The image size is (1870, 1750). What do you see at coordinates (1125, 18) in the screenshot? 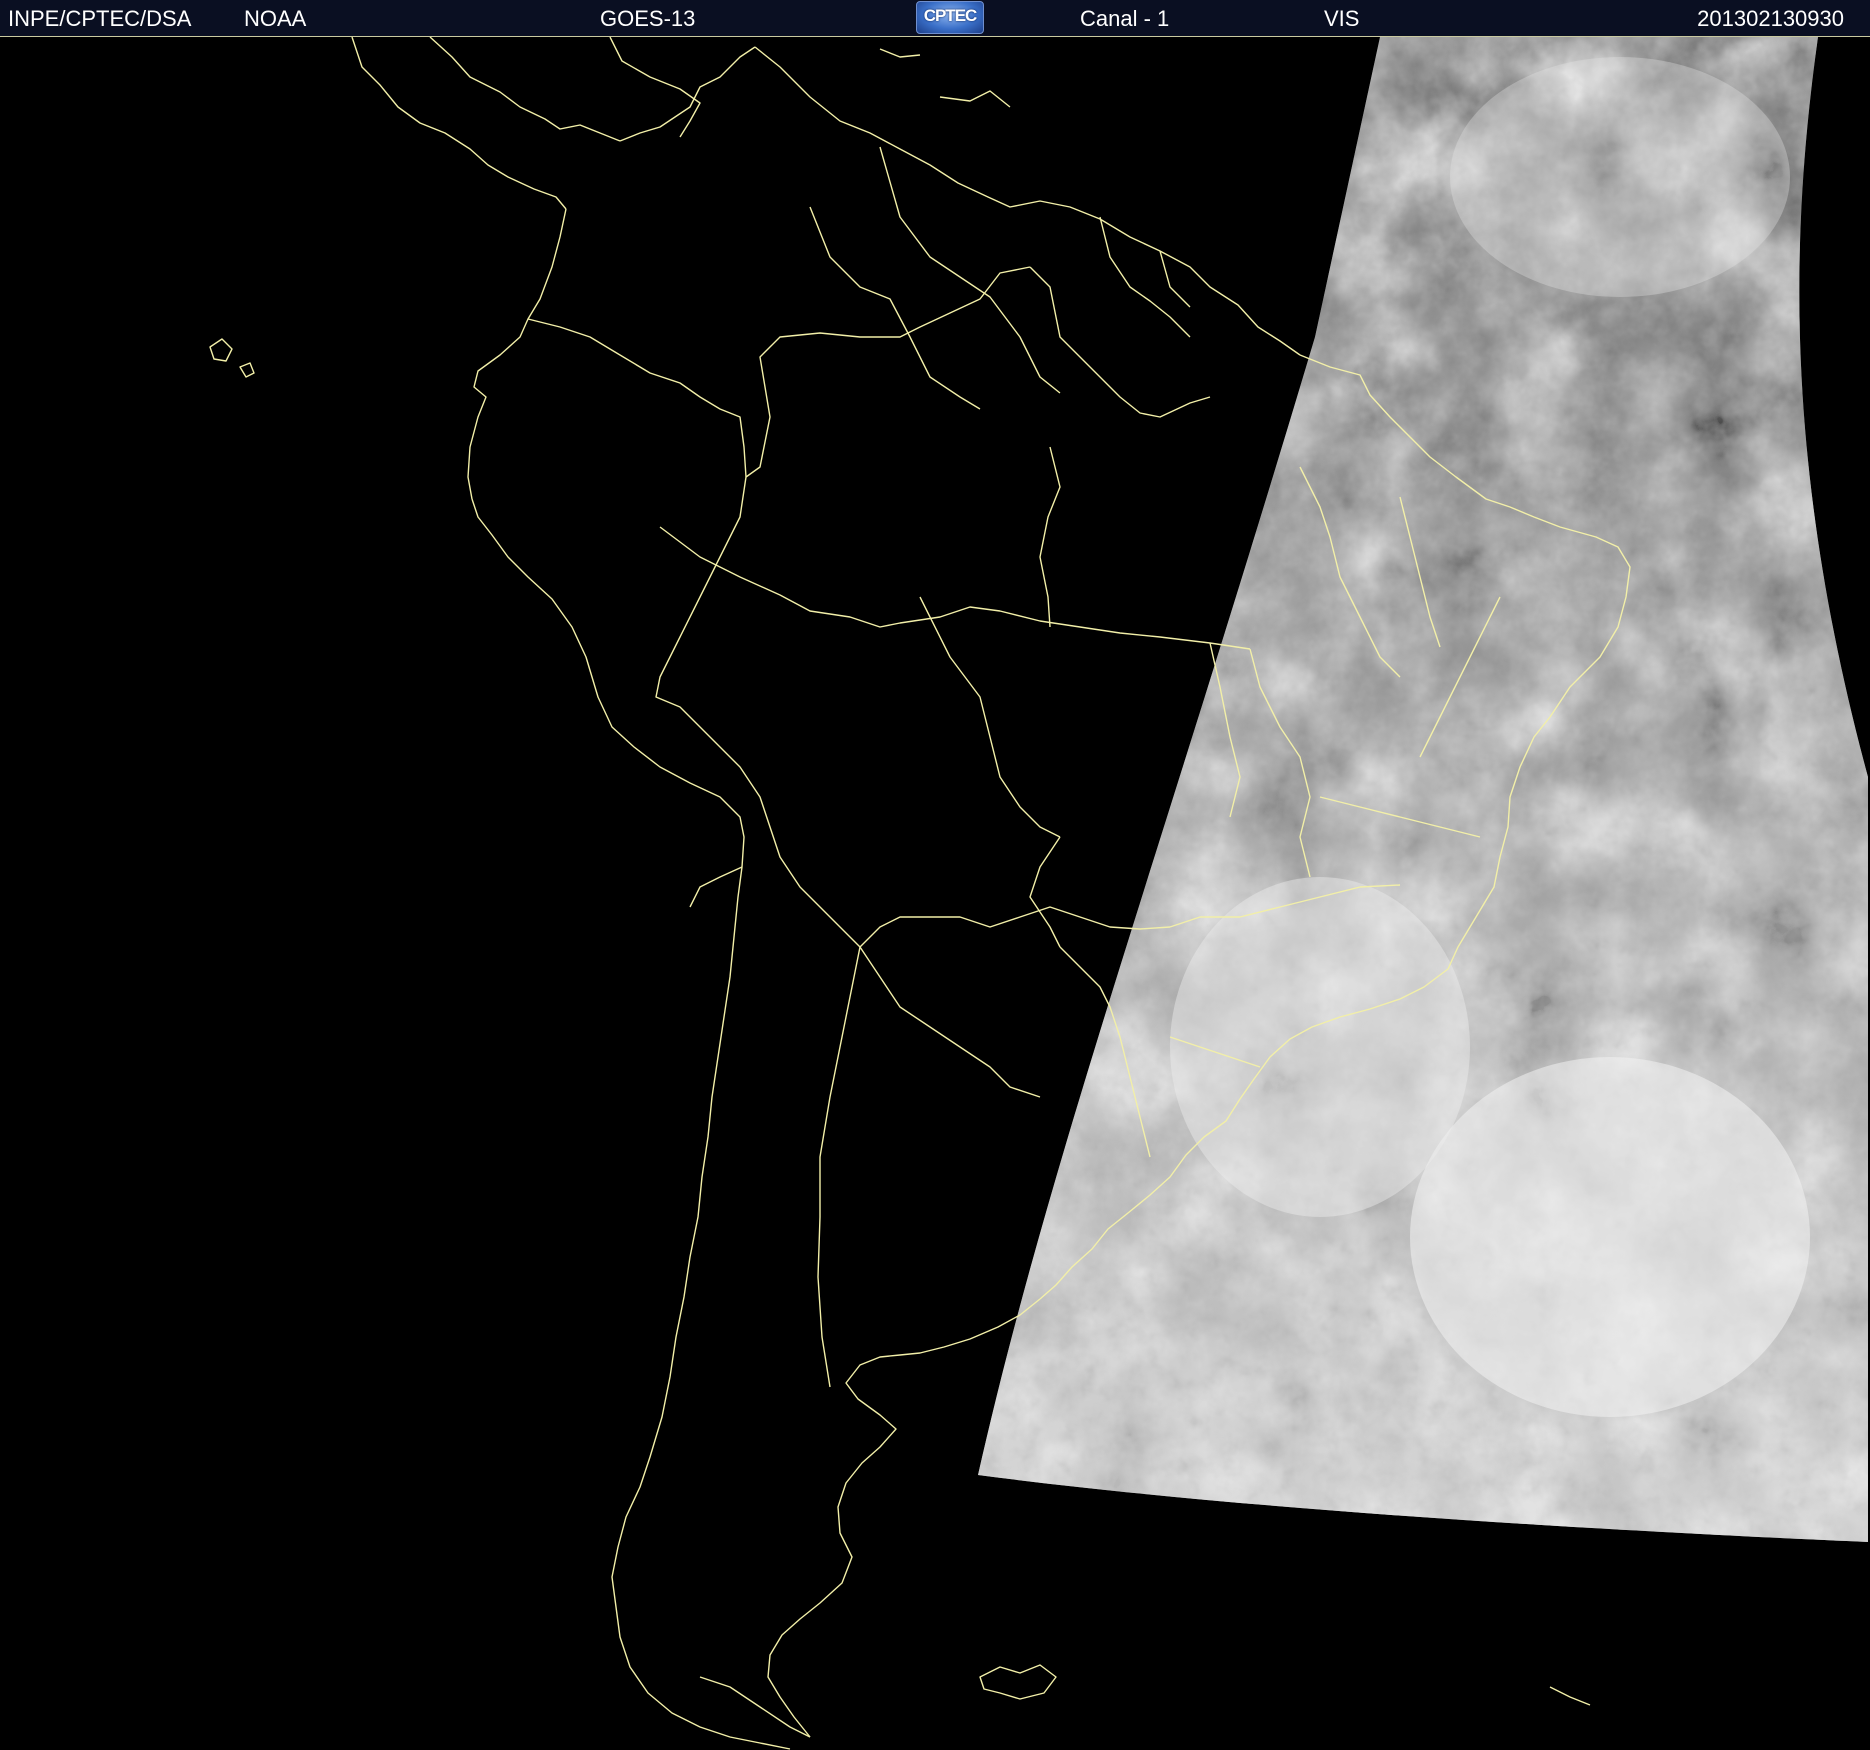
I see `channel-label: Canal - 1` at bounding box center [1125, 18].